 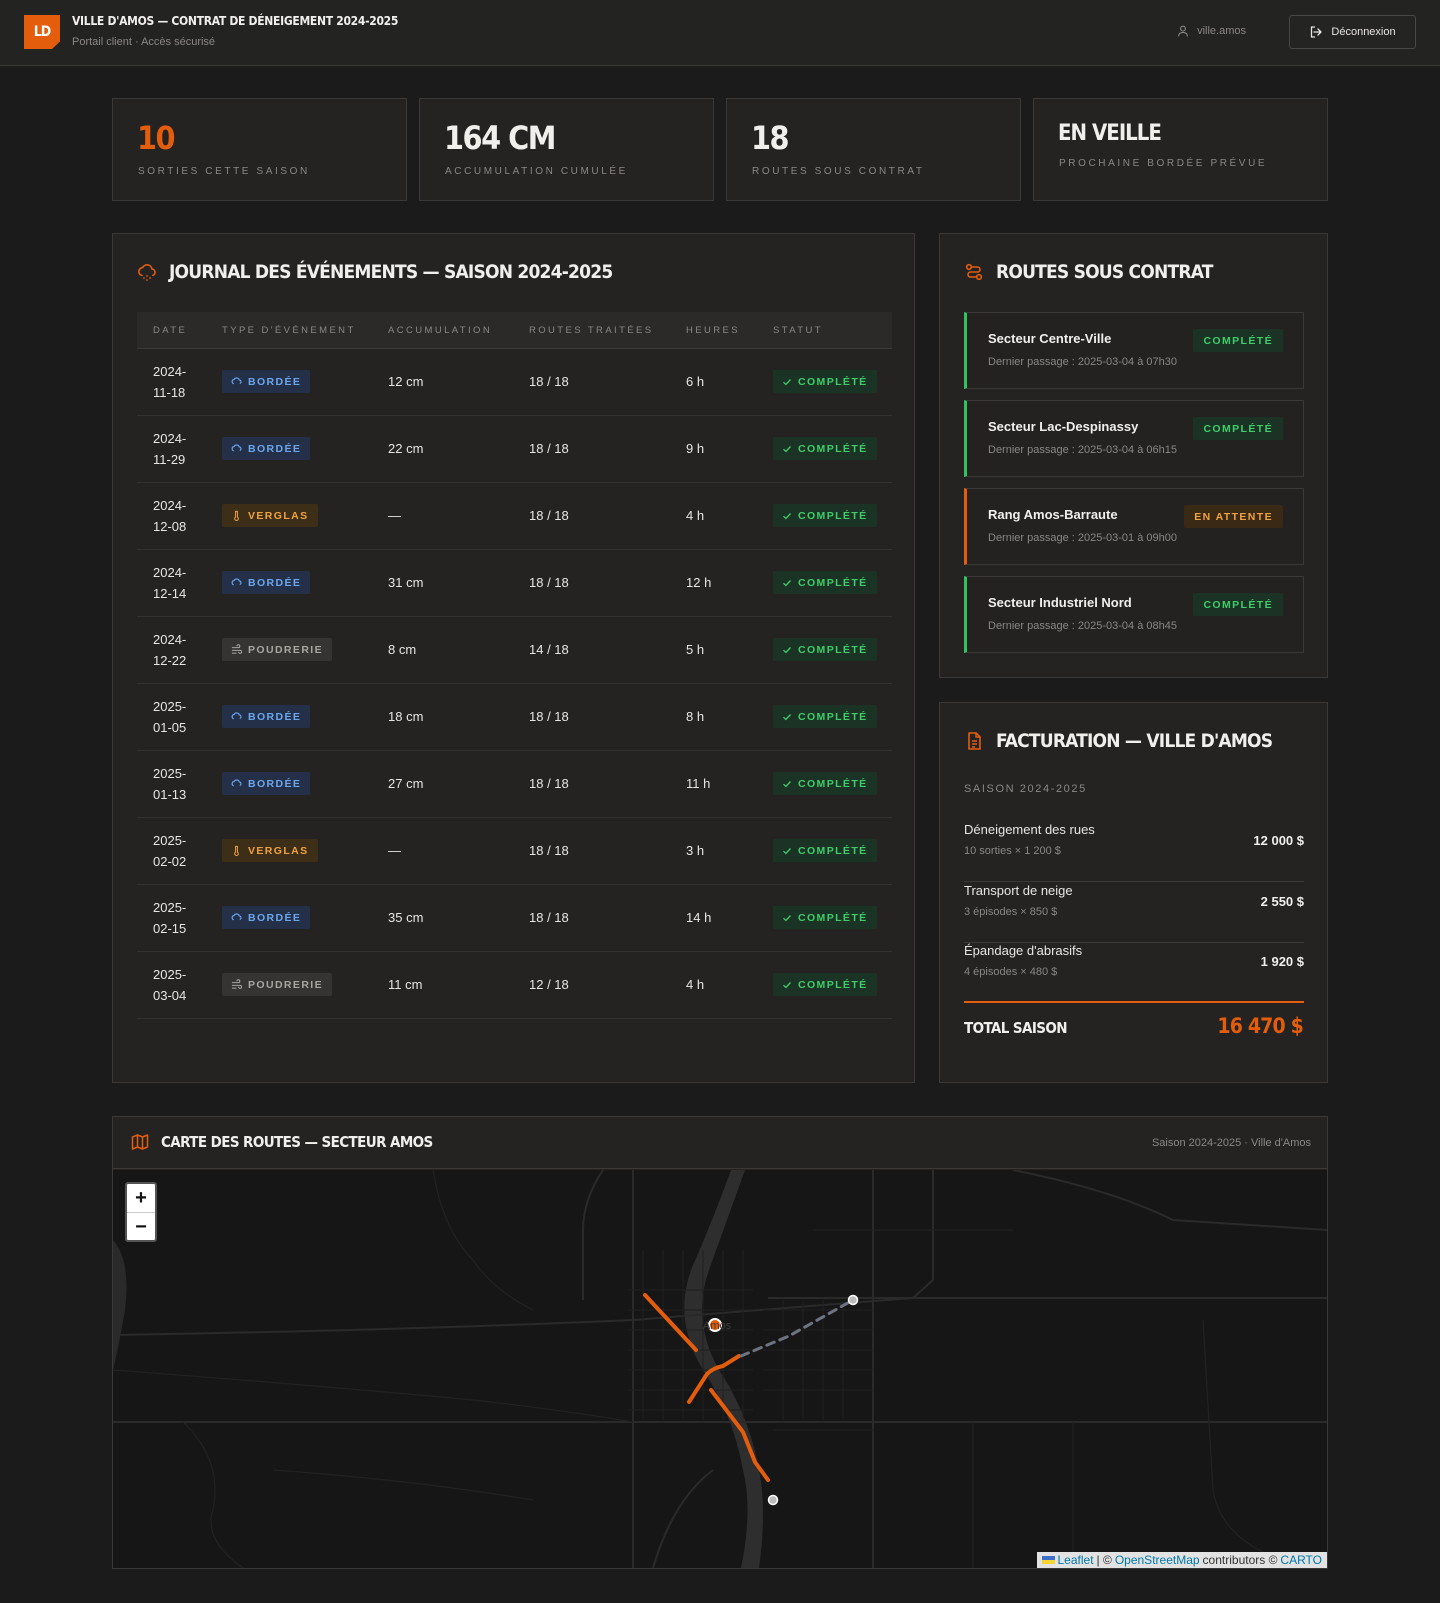 I want to click on route-last-pass: Dernier passage : 2025-03-04 à 08h45, so click(x=1082, y=626).